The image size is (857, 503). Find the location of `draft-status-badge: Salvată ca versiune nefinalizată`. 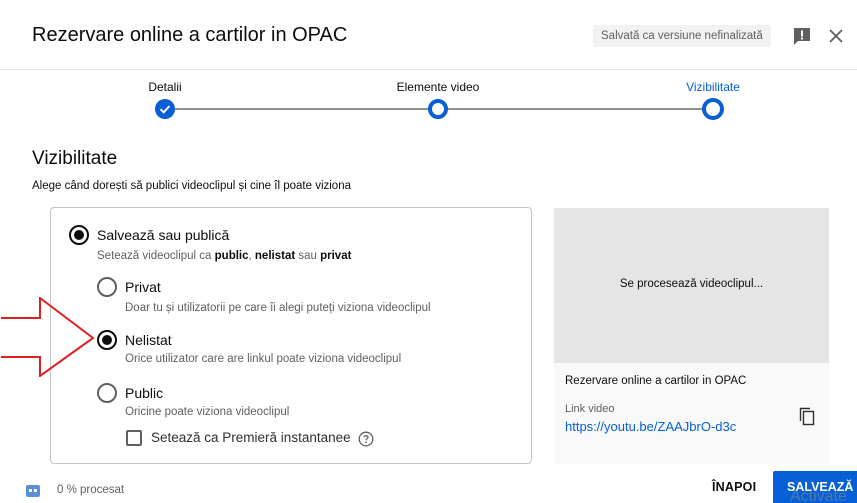

draft-status-badge: Salvată ca versiune nefinalizată is located at coordinates (682, 36).